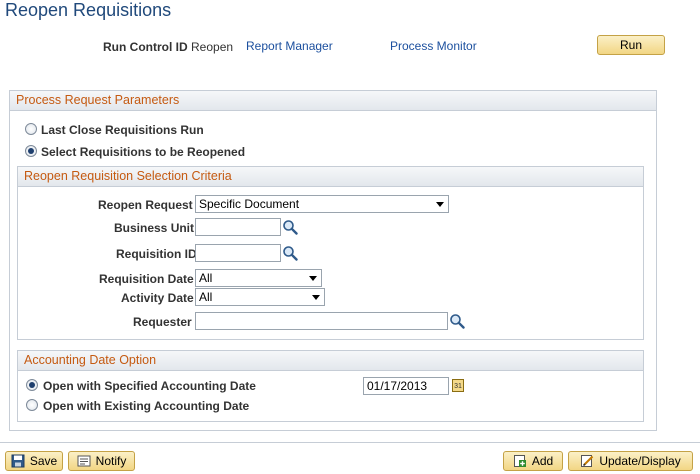 The width and height of the screenshot is (700, 474). I want to click on add-label: Add, so click(542, 461).